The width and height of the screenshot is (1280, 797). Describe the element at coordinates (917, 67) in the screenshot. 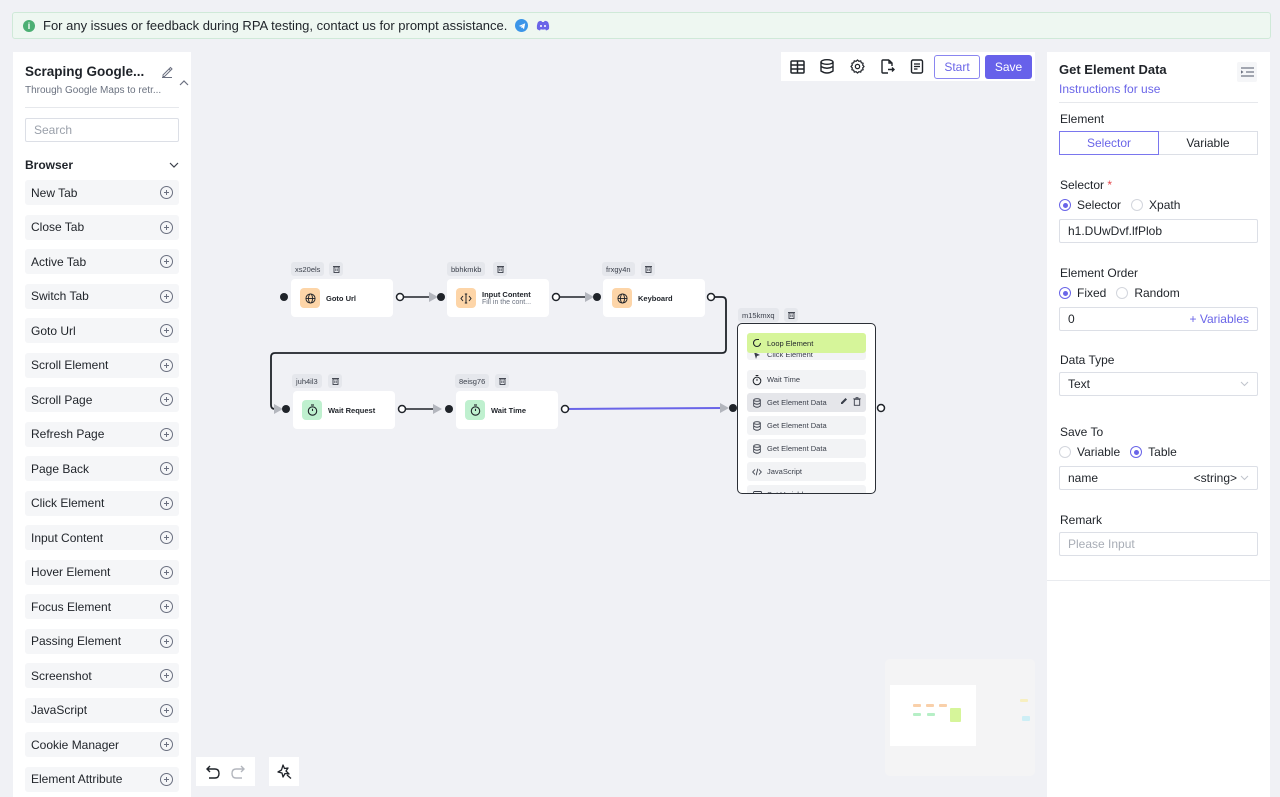

I see `log-icon` at that location.